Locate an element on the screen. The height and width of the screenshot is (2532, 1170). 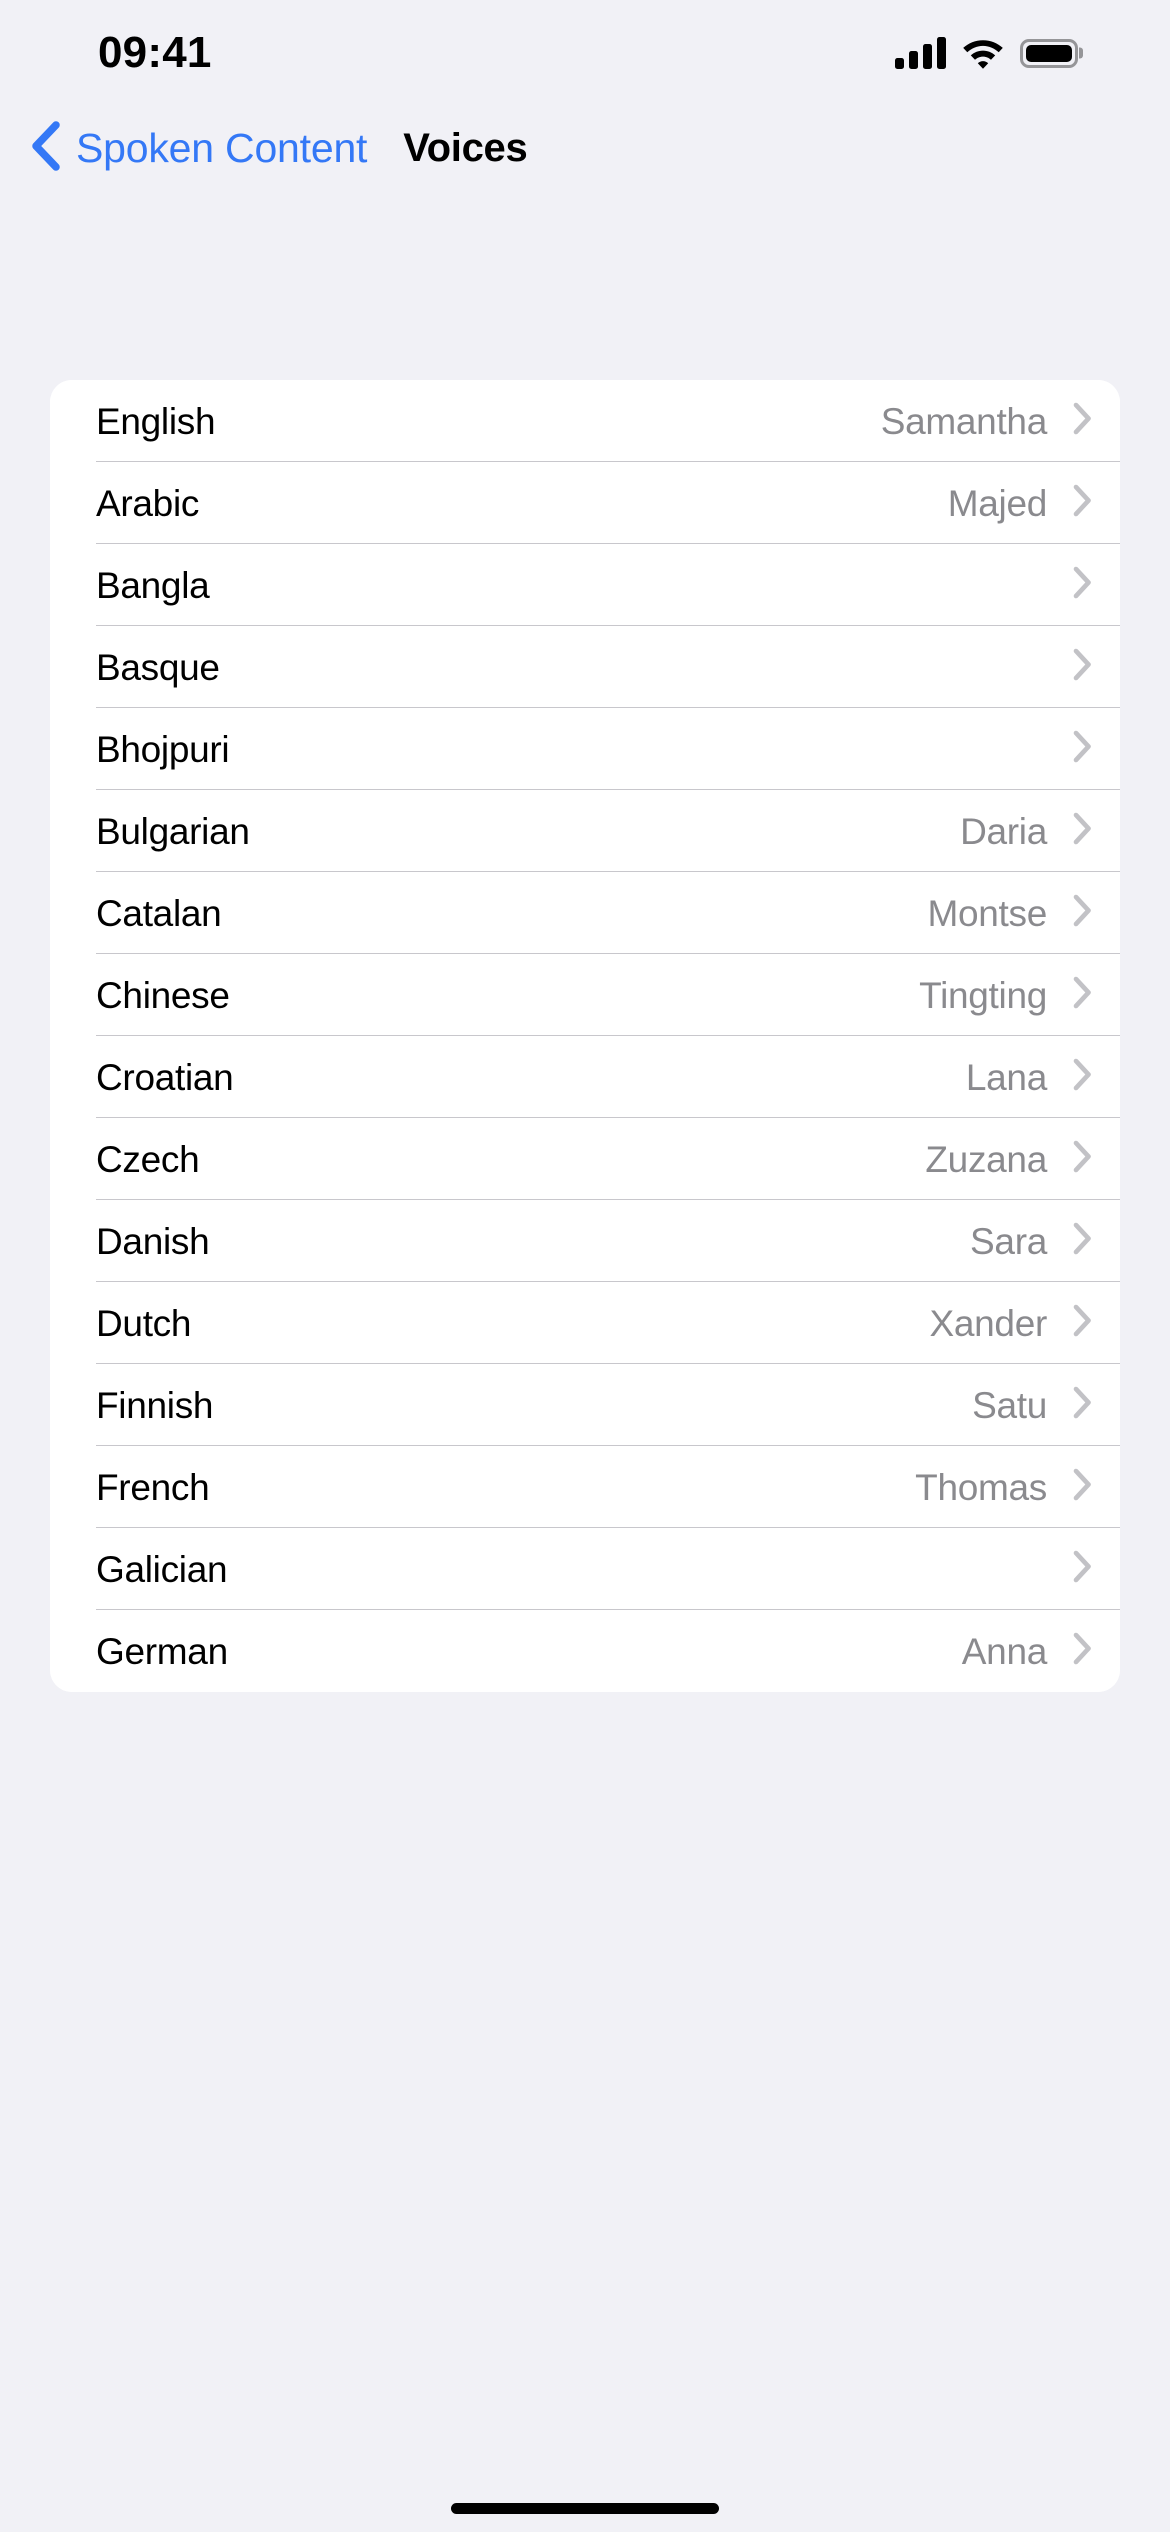
row-voice-value: Sara is located at coordinates (1008, 1241).